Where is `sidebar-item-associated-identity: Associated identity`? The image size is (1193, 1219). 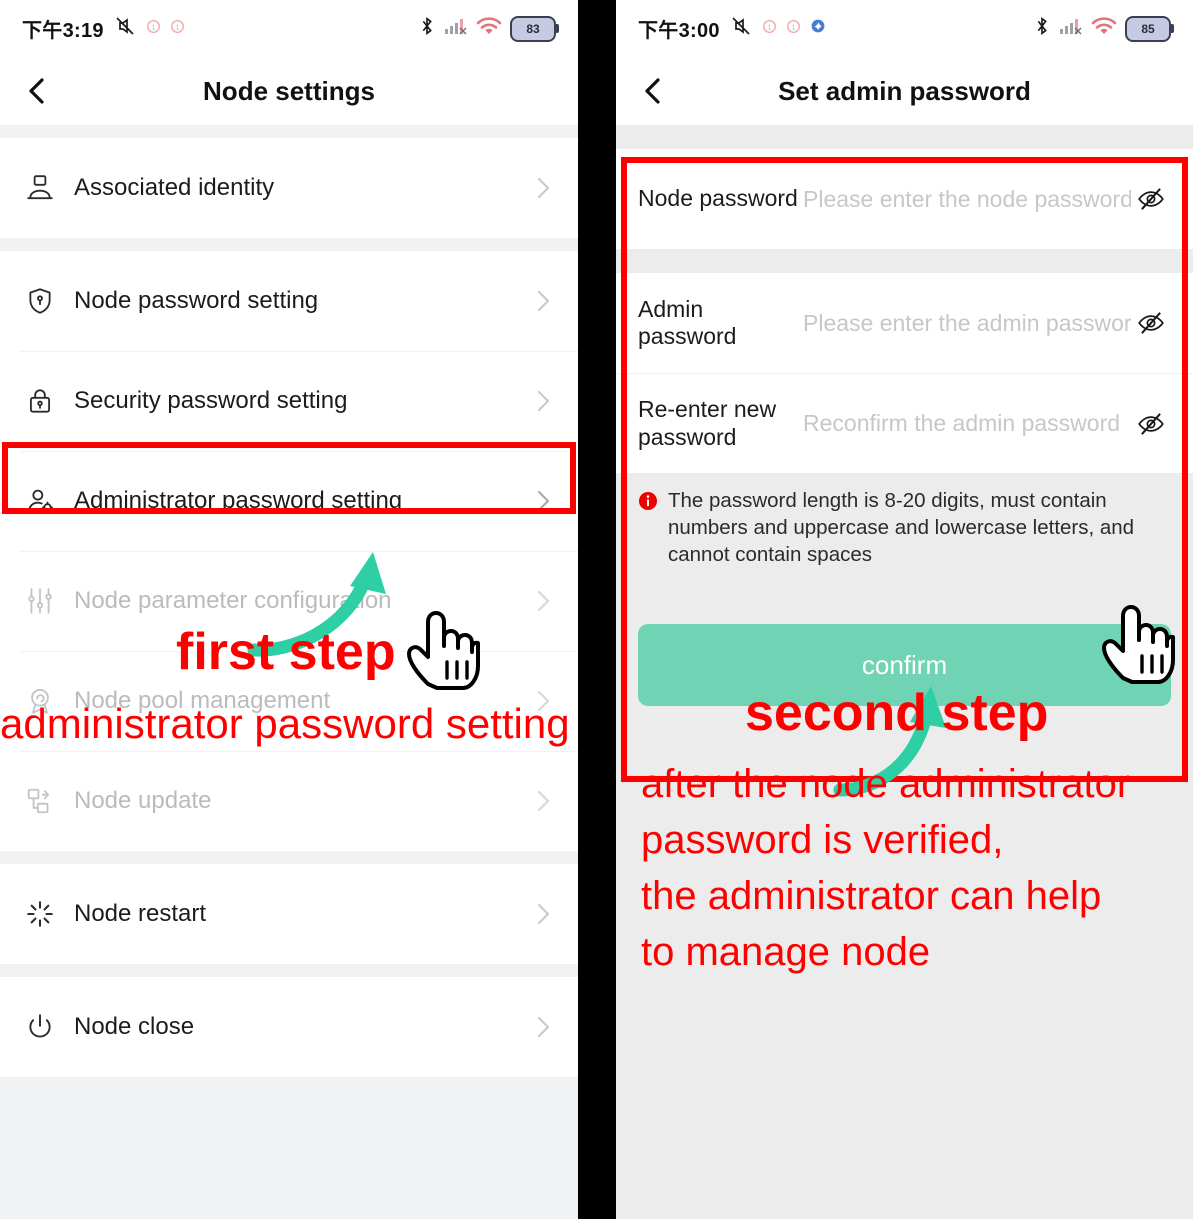
sidebar-item-associated-identity: Associated identity is located at coordinates (289, 188).